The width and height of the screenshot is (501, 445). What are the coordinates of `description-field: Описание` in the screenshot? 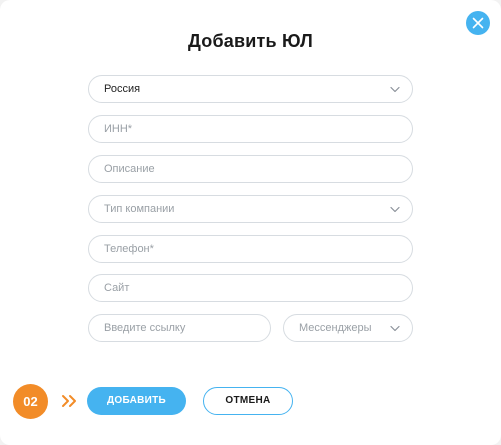 It's located at (250, 169).